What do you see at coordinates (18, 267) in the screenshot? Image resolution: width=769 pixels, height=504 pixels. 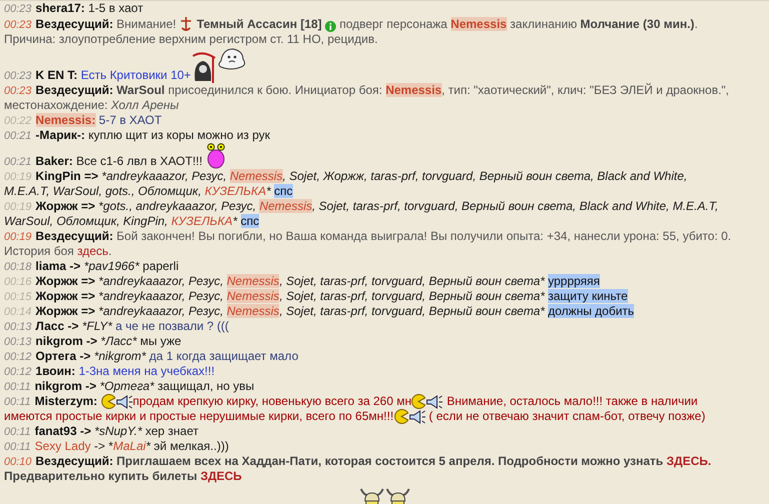 I see `message-time: 00:18` at bounding box center [18, 267].